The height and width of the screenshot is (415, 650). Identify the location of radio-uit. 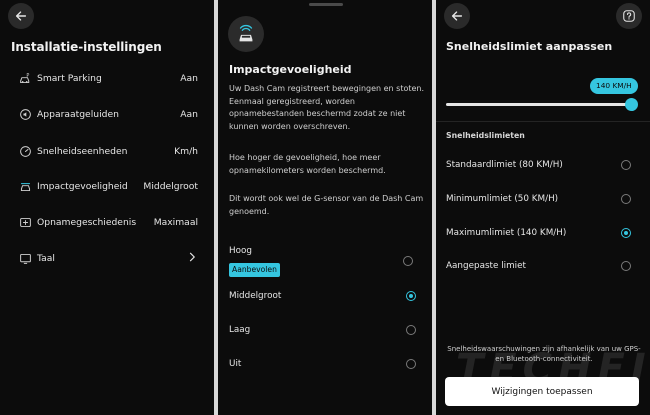
(411, 364).